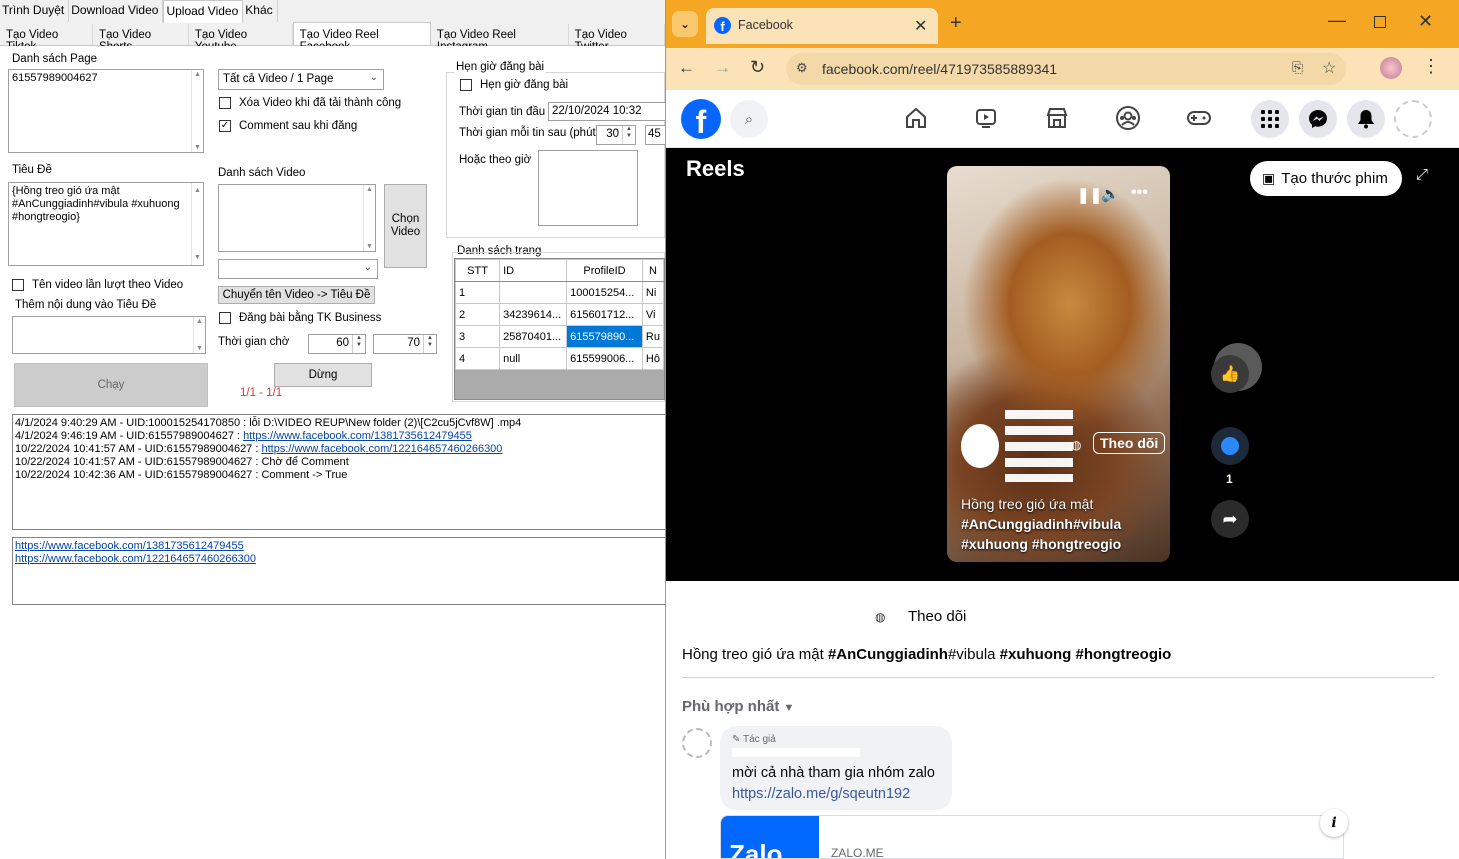 This screenshot has width=1459, height=859. Describe the element at coordinates (500, 38) in the screenshot. I see `subtab-reel-instagram: Tạo Video Reel Instagram` at that location.